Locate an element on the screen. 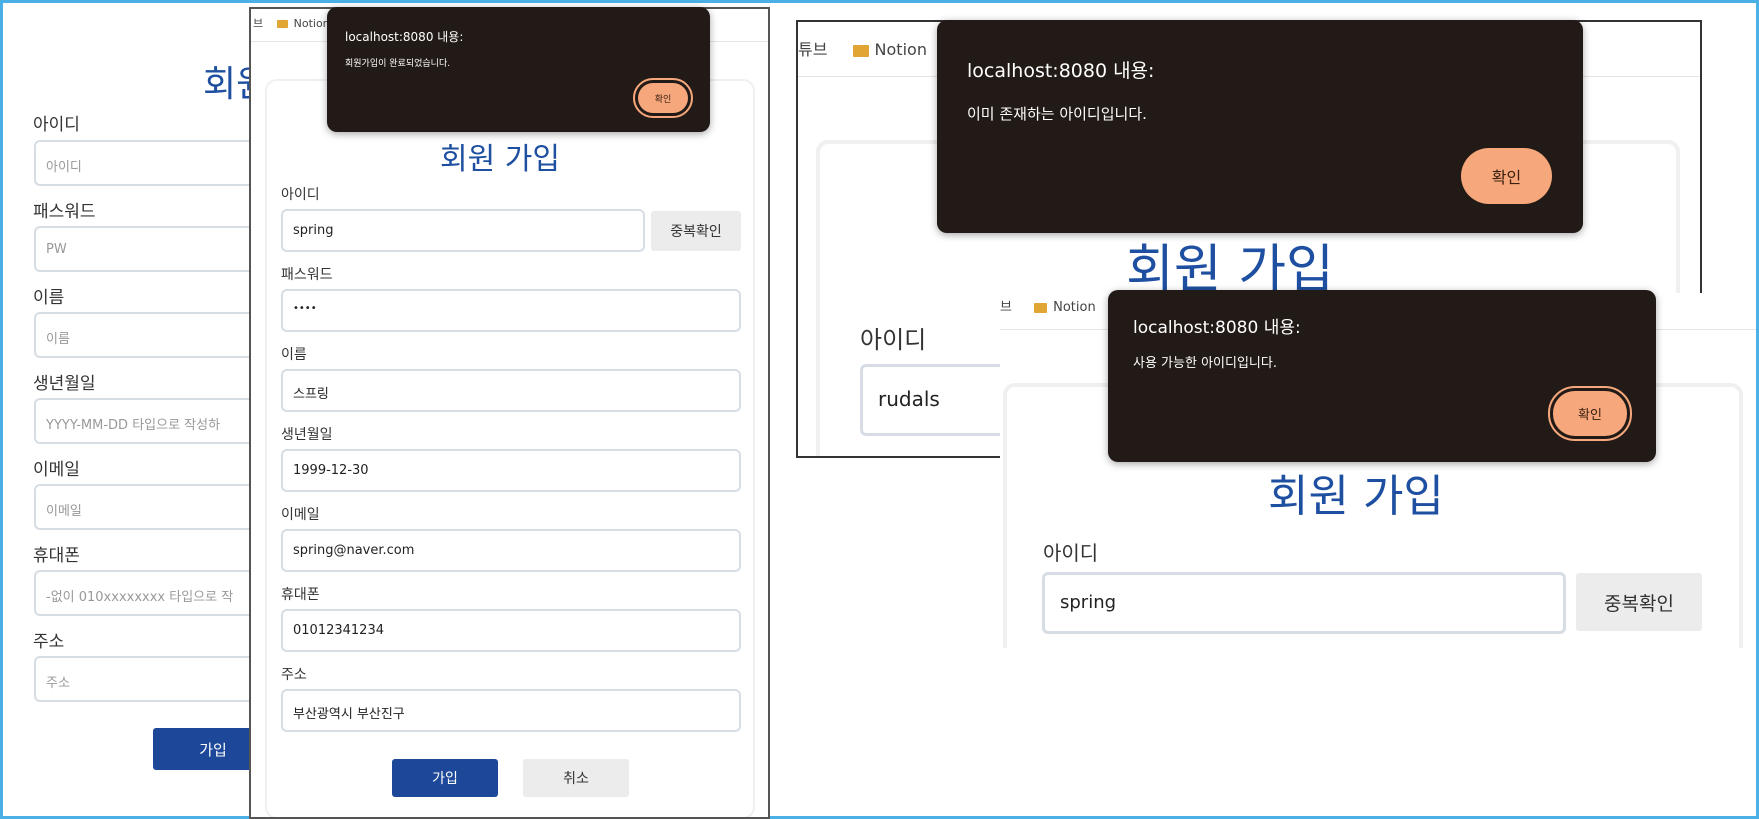 This screenshot has width=1759, height=819. address-value: 부산광역시 부산진구 is located at coordinates (349, 714).